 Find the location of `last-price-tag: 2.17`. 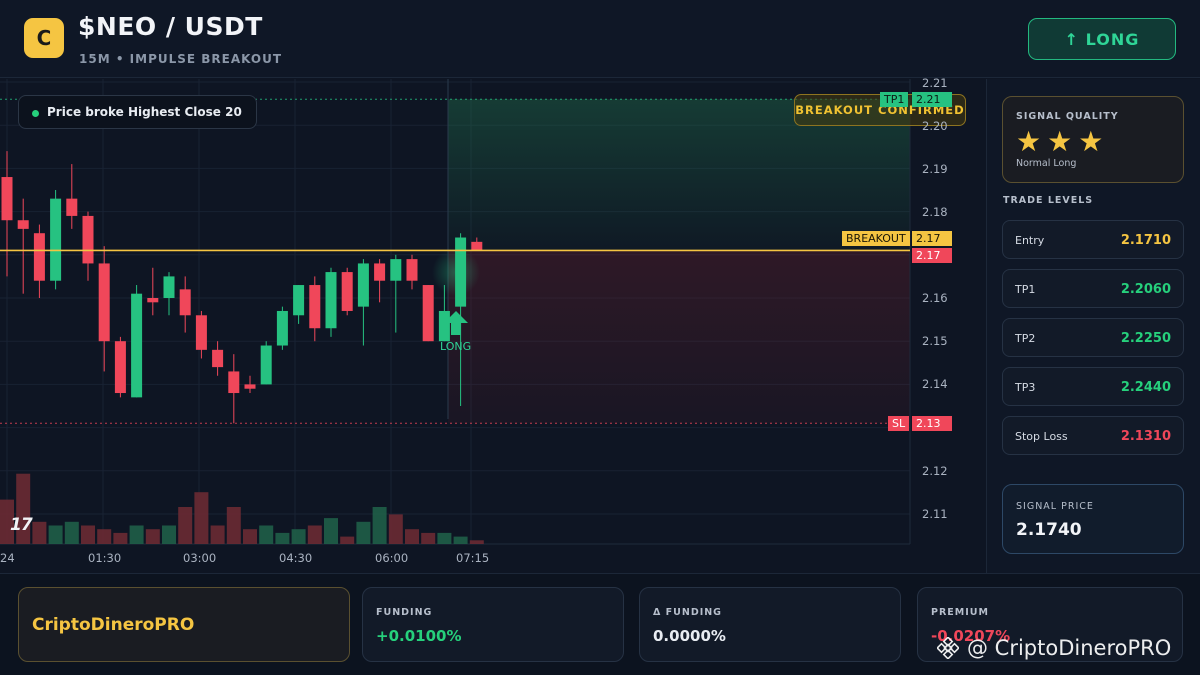

last-price-tag: 2.17 is located at coordinates (932, 255).